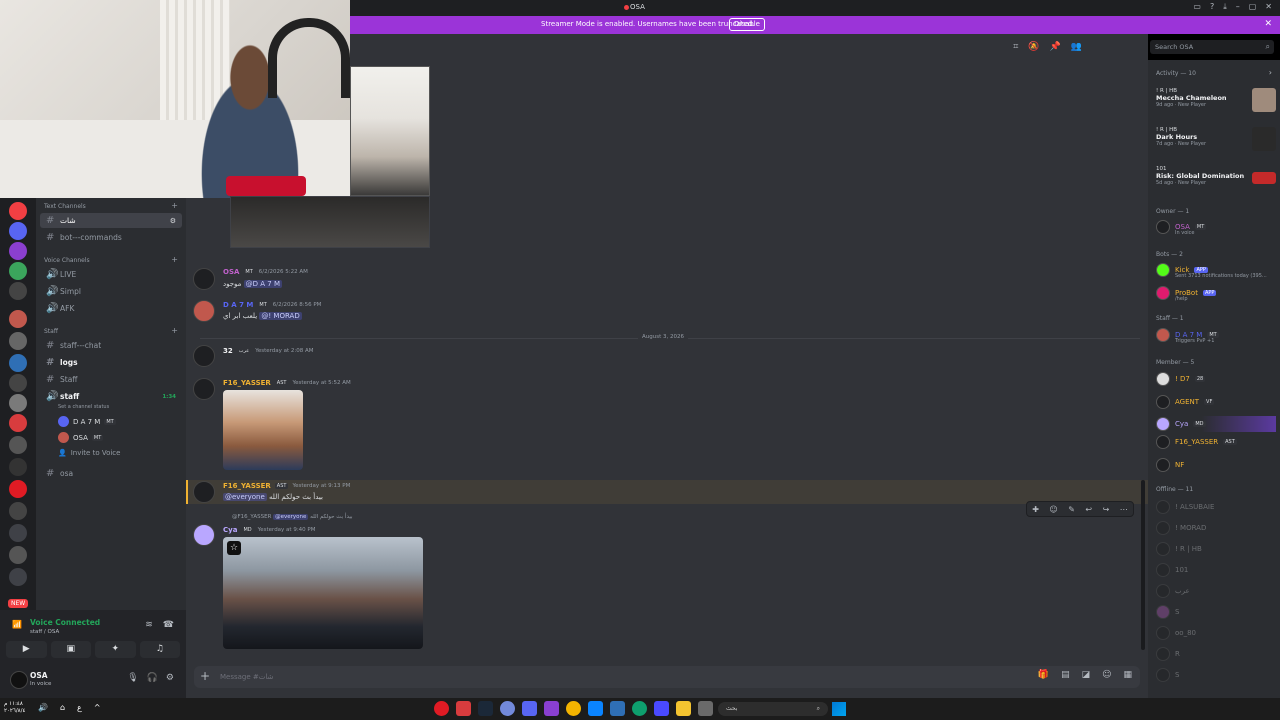  What do you see at coordinates (97, 707) in the screenshot?
I see `tray-expand-icon: ^` at bounding box center [97, 707].